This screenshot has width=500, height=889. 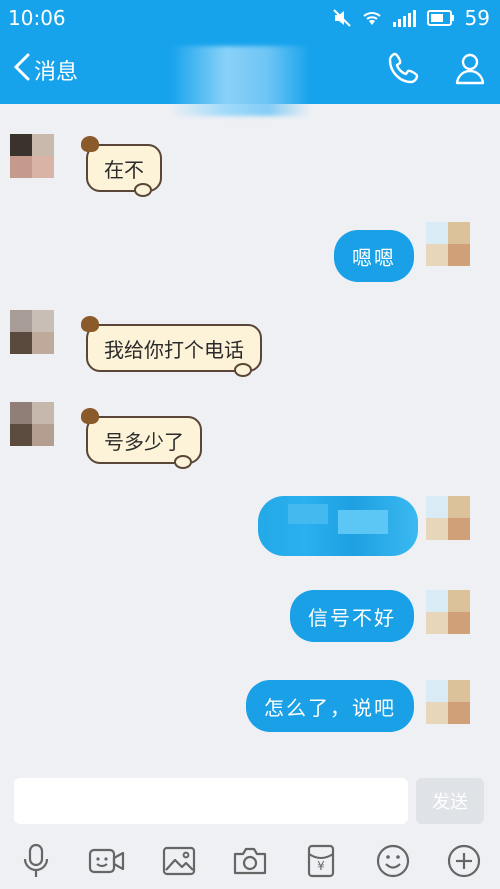 What do you see at coordinates (144, 441) in the screenshot?
I see `message-text: 号多少了` at bounding box center [144, 441].